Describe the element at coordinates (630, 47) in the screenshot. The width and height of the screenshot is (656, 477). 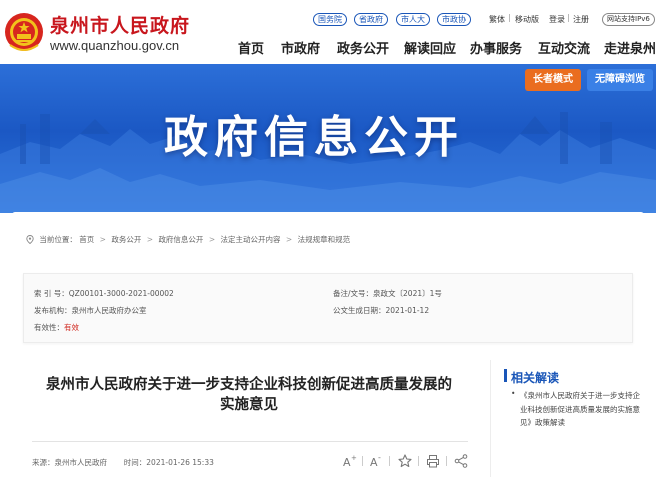
I see `nav-about-quanzhou: 走进泉州` at that location.